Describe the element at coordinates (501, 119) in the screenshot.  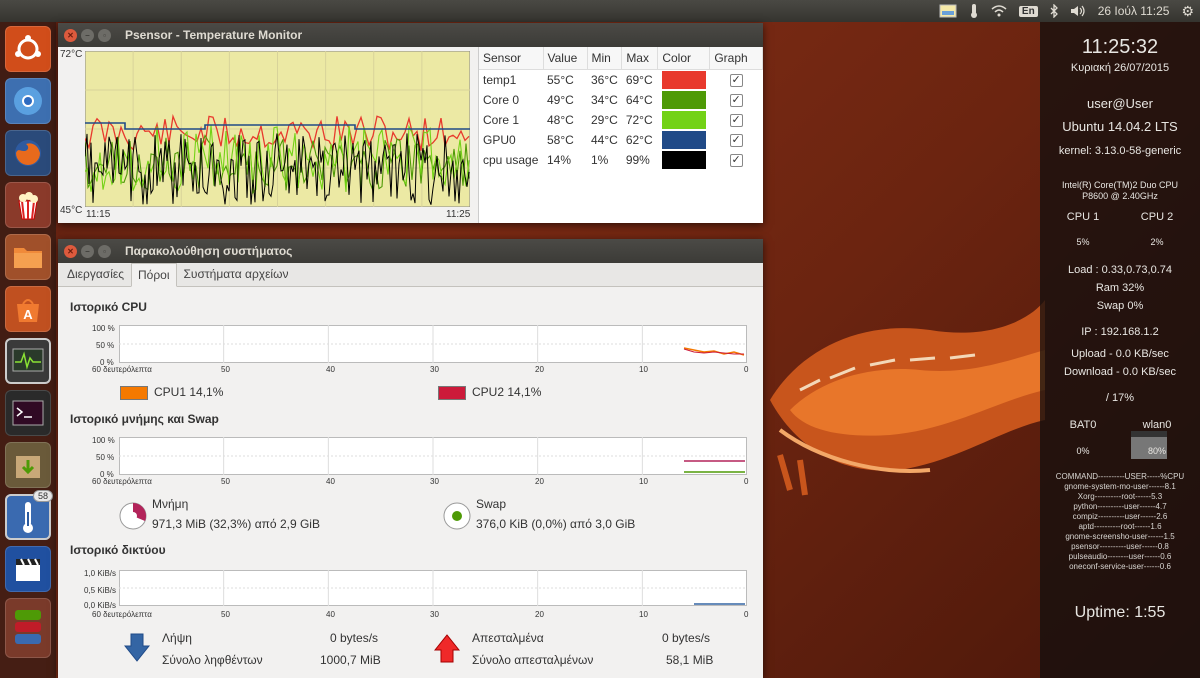
I see `sensor-name: Core 1` at that location.